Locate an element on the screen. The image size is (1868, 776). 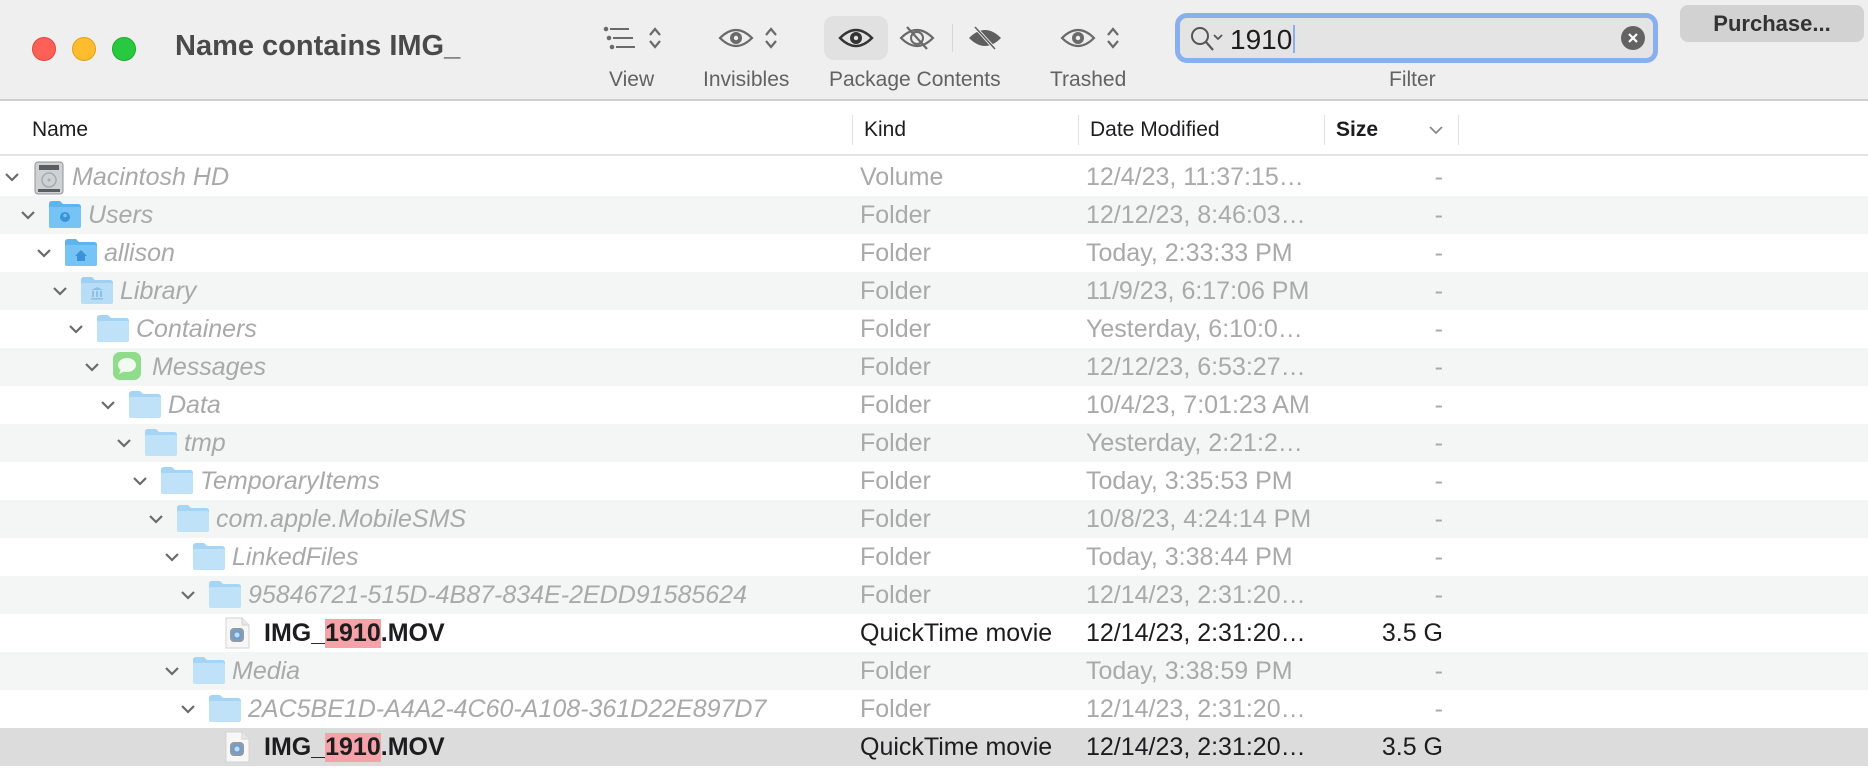
item-name: allison is located at coordinates (139, 252).